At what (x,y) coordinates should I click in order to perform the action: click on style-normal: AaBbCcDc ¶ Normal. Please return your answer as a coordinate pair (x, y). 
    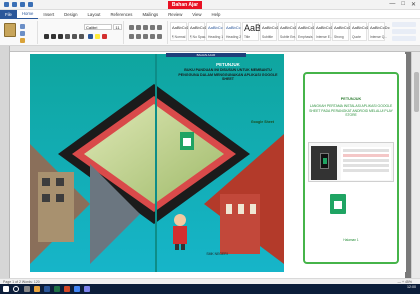
    Looking at the image, I should click on (181, 31).